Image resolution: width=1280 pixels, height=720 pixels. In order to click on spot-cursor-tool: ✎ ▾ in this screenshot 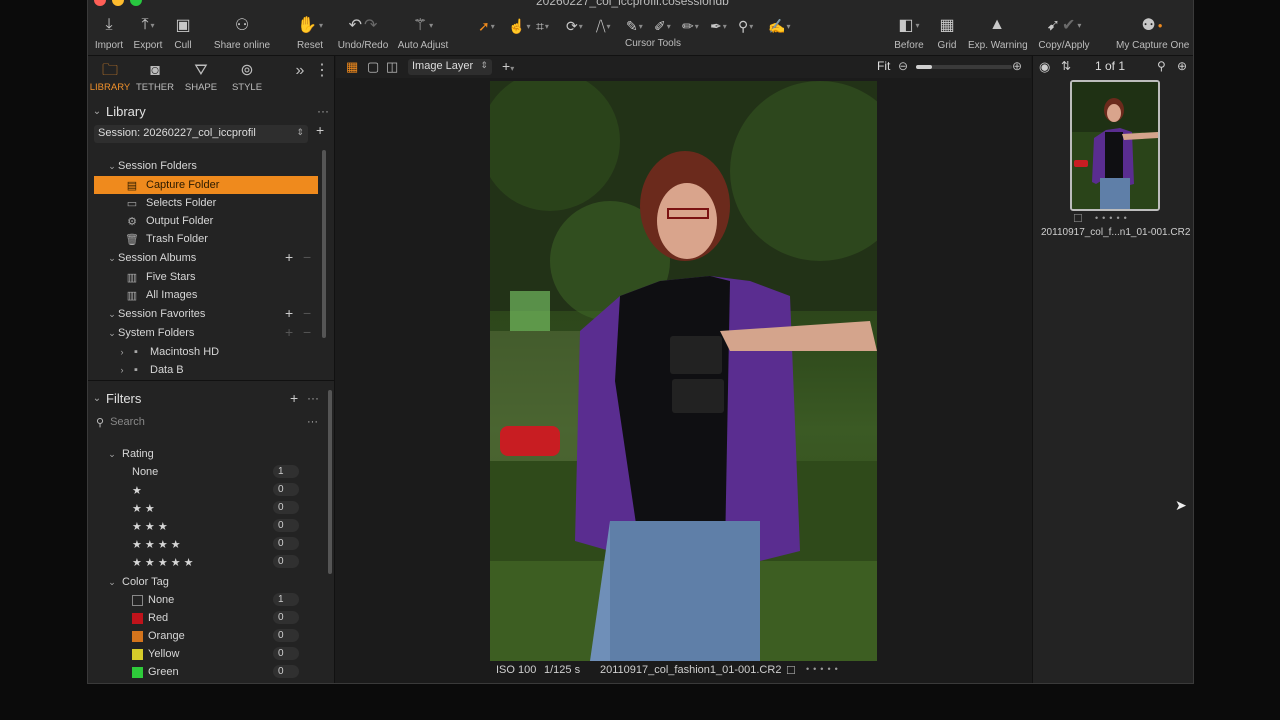, I will do `click(634, 26)`.